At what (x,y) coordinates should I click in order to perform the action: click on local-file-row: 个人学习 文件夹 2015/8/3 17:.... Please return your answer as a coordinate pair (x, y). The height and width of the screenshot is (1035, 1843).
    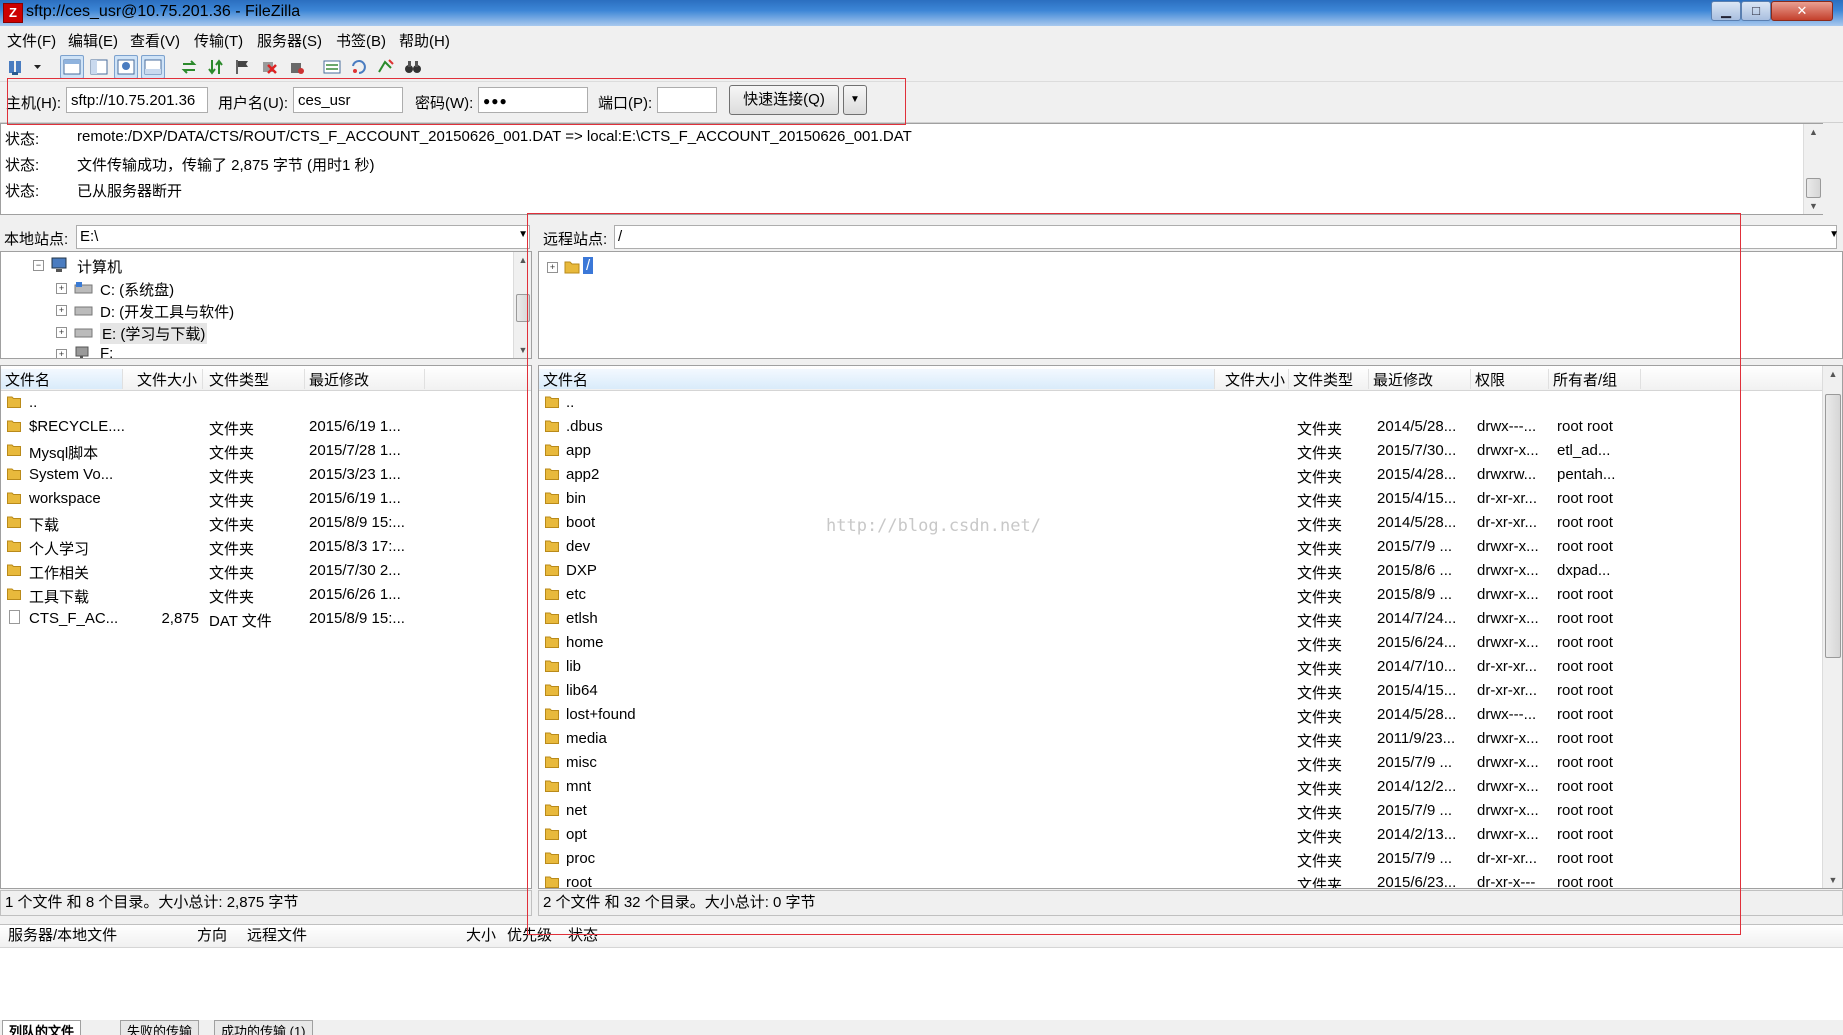
    Looking at the image, I should click on (266, 547).